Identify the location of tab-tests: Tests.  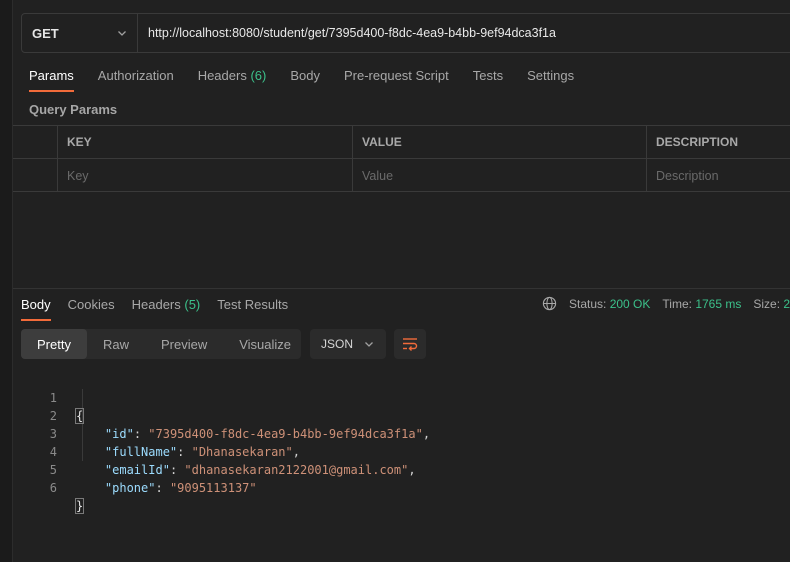
(488, 79).